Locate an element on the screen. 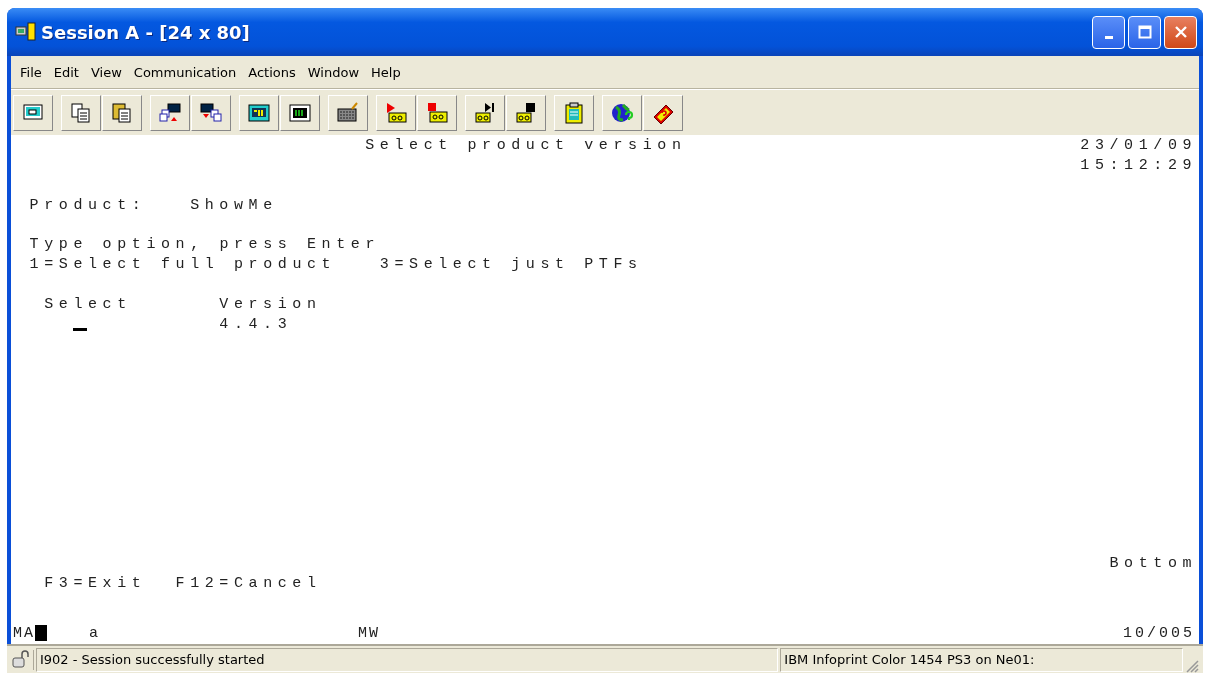 Image resolution: width=1205 pixels, height=673 pixels. receive-file-icon is located at coordinates (211, 112).